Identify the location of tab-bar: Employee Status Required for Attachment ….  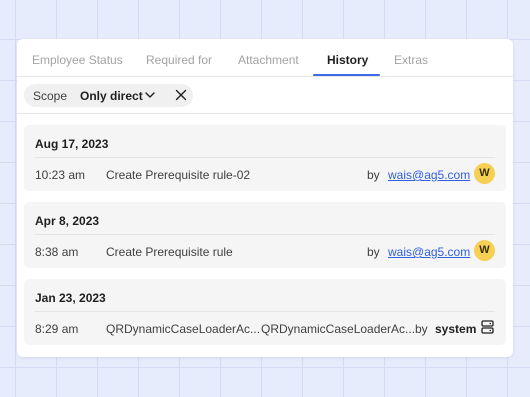
(265, 58).